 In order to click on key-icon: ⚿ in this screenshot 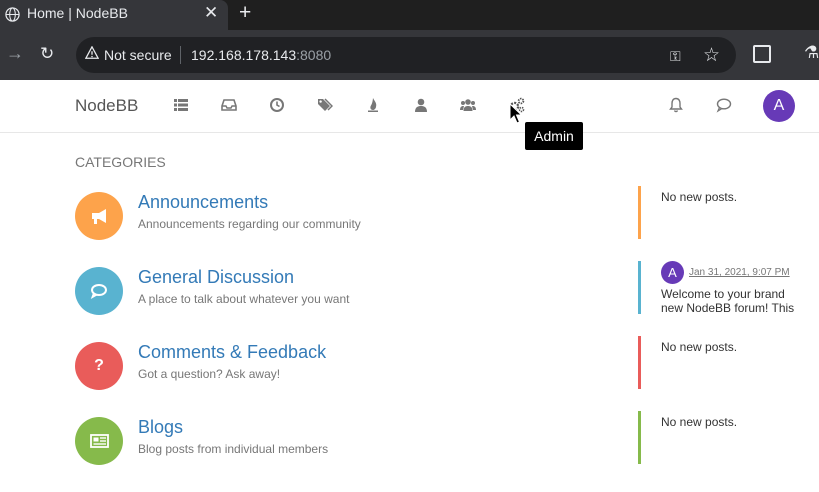, I will do `click(675, 56)`.